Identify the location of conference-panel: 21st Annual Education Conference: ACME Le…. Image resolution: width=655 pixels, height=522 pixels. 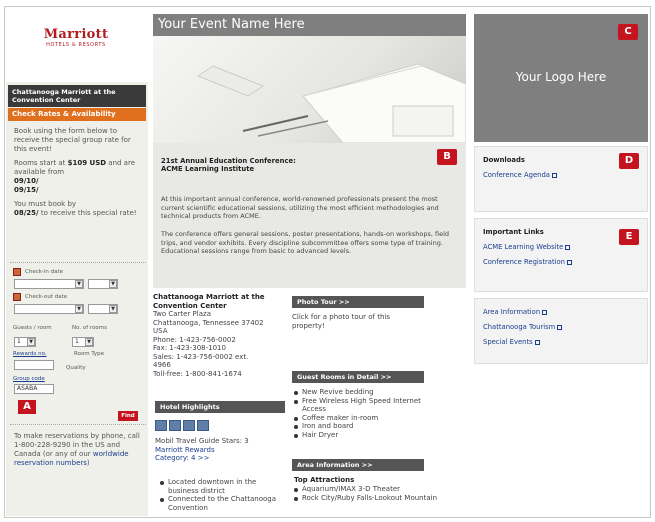
(309, 215).